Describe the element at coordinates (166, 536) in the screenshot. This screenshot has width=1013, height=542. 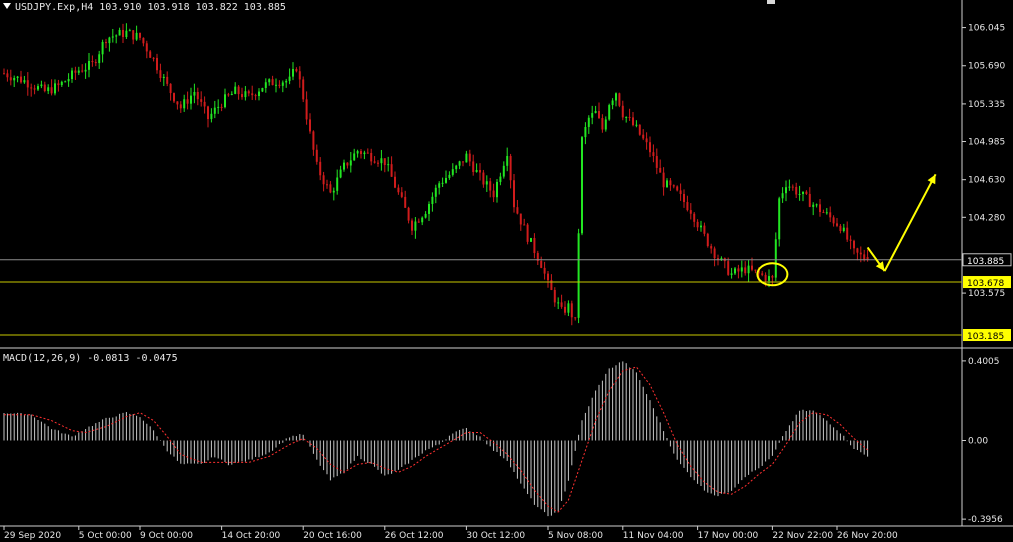
I see `time-tick-label: 9 Oct 00:00` at that location.